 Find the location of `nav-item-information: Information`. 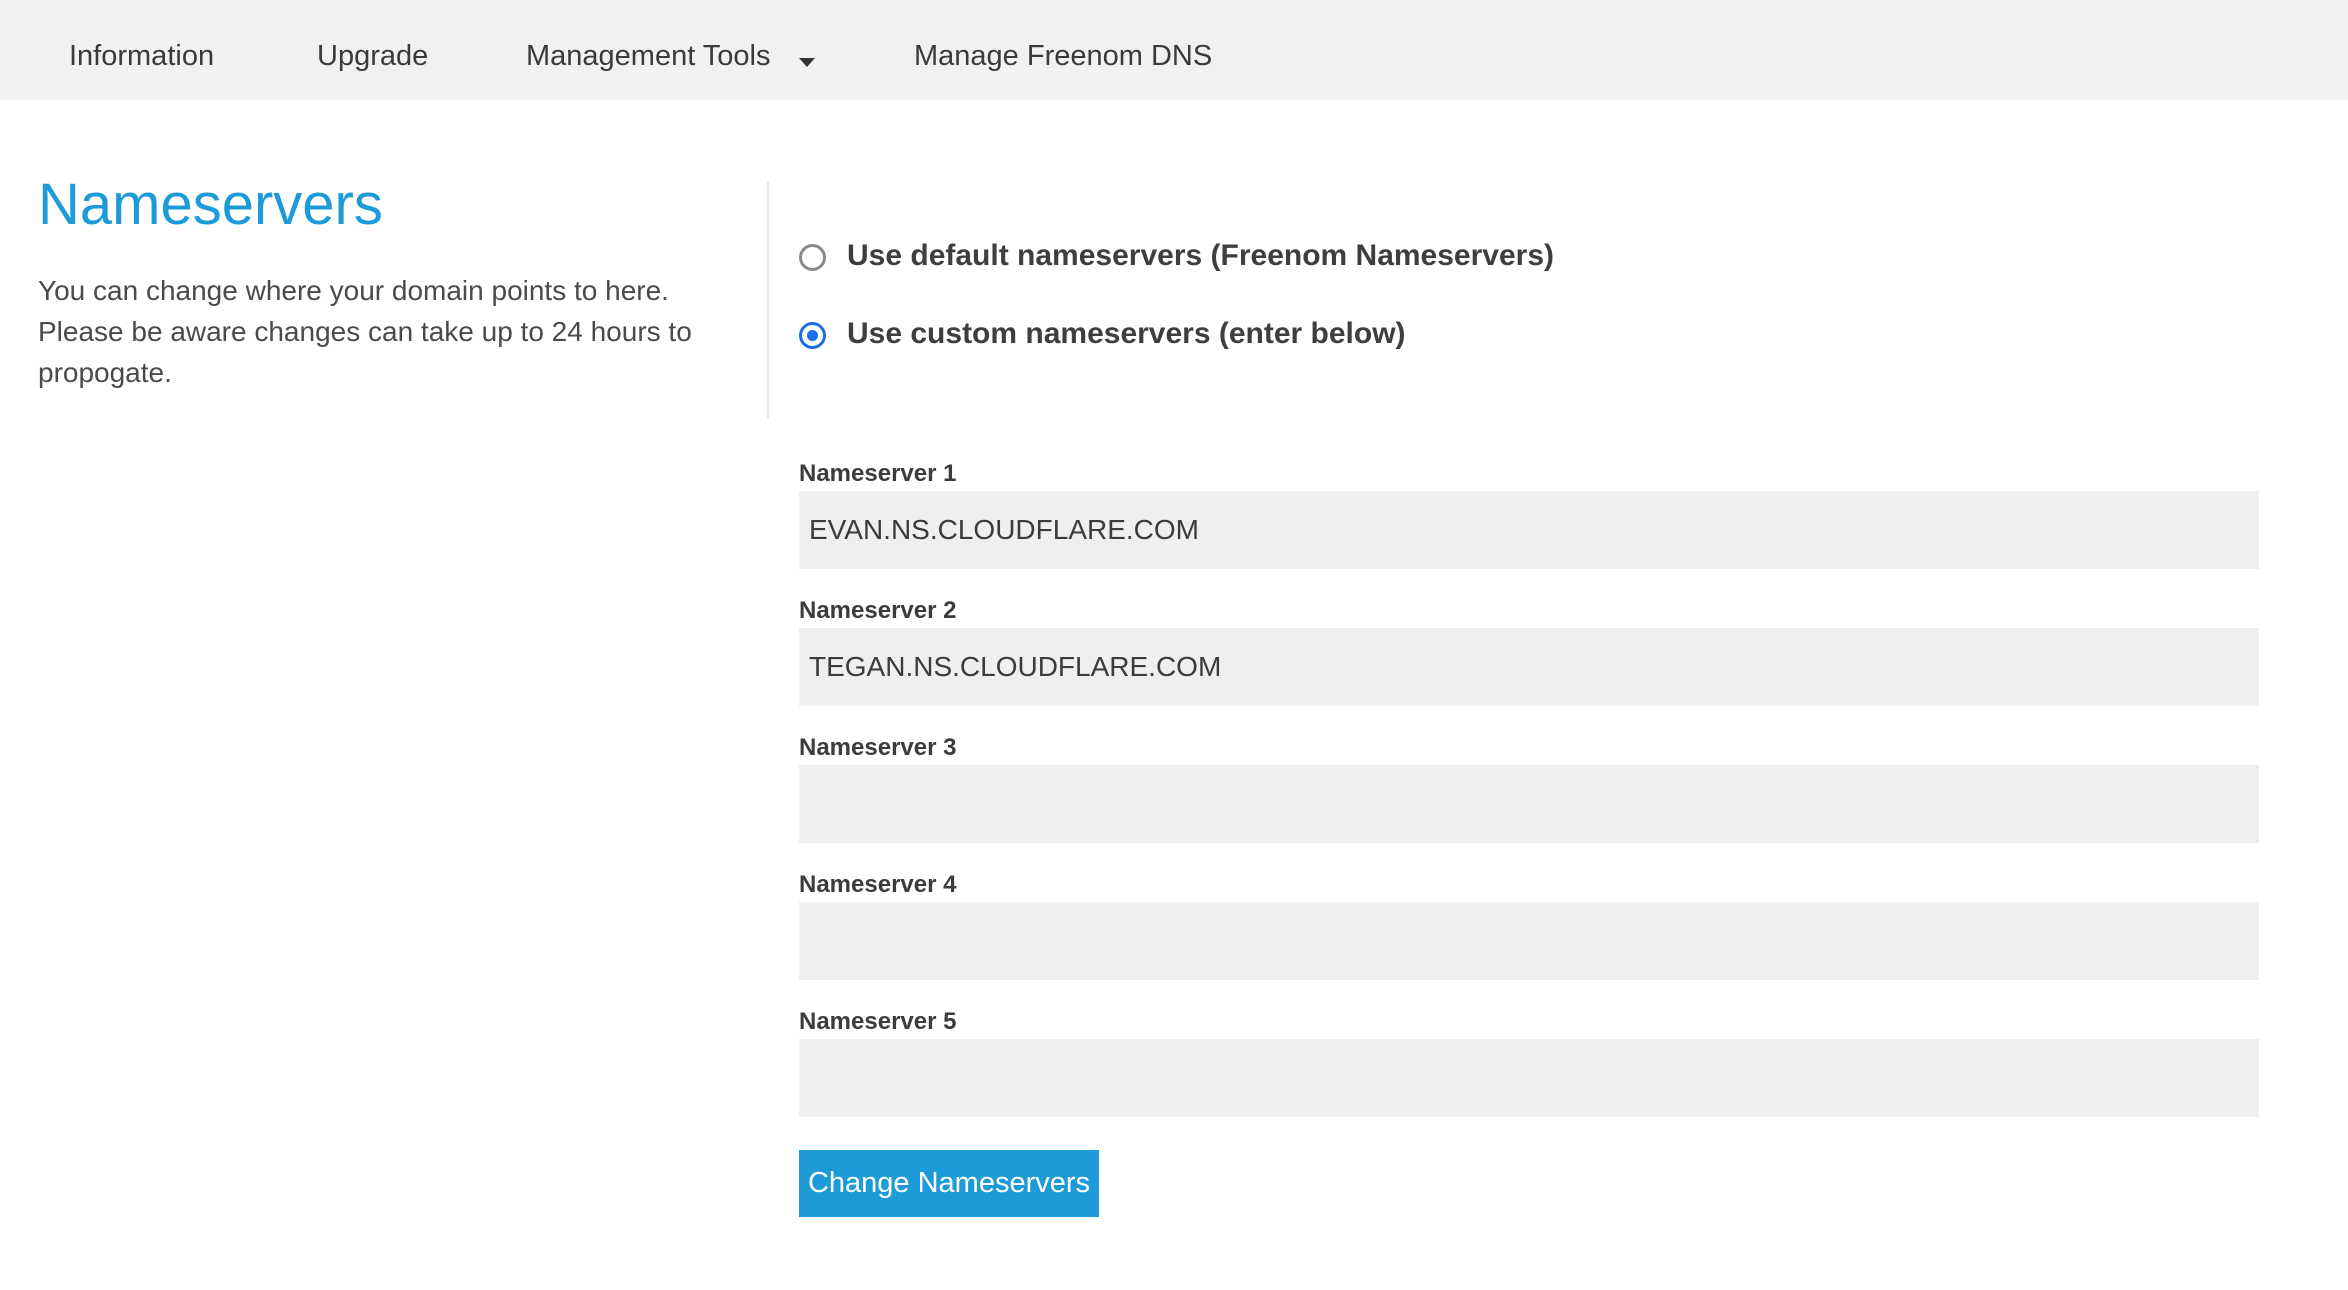

nav-item-information: Information is located at coordinates (141, 56).